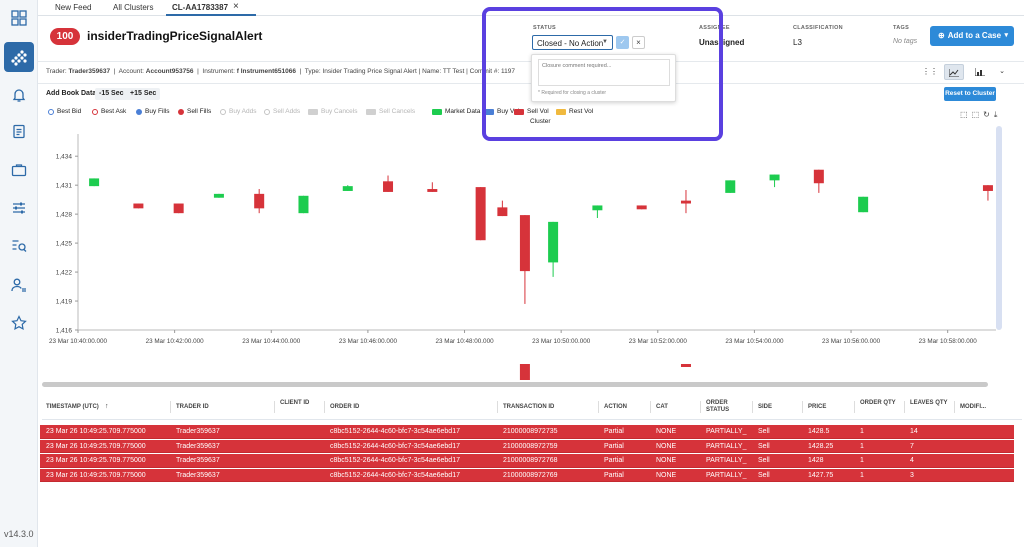 The width and height of the screenshot is (1024, 547). I want to click on column-header: SIDE, so click(765, 407).